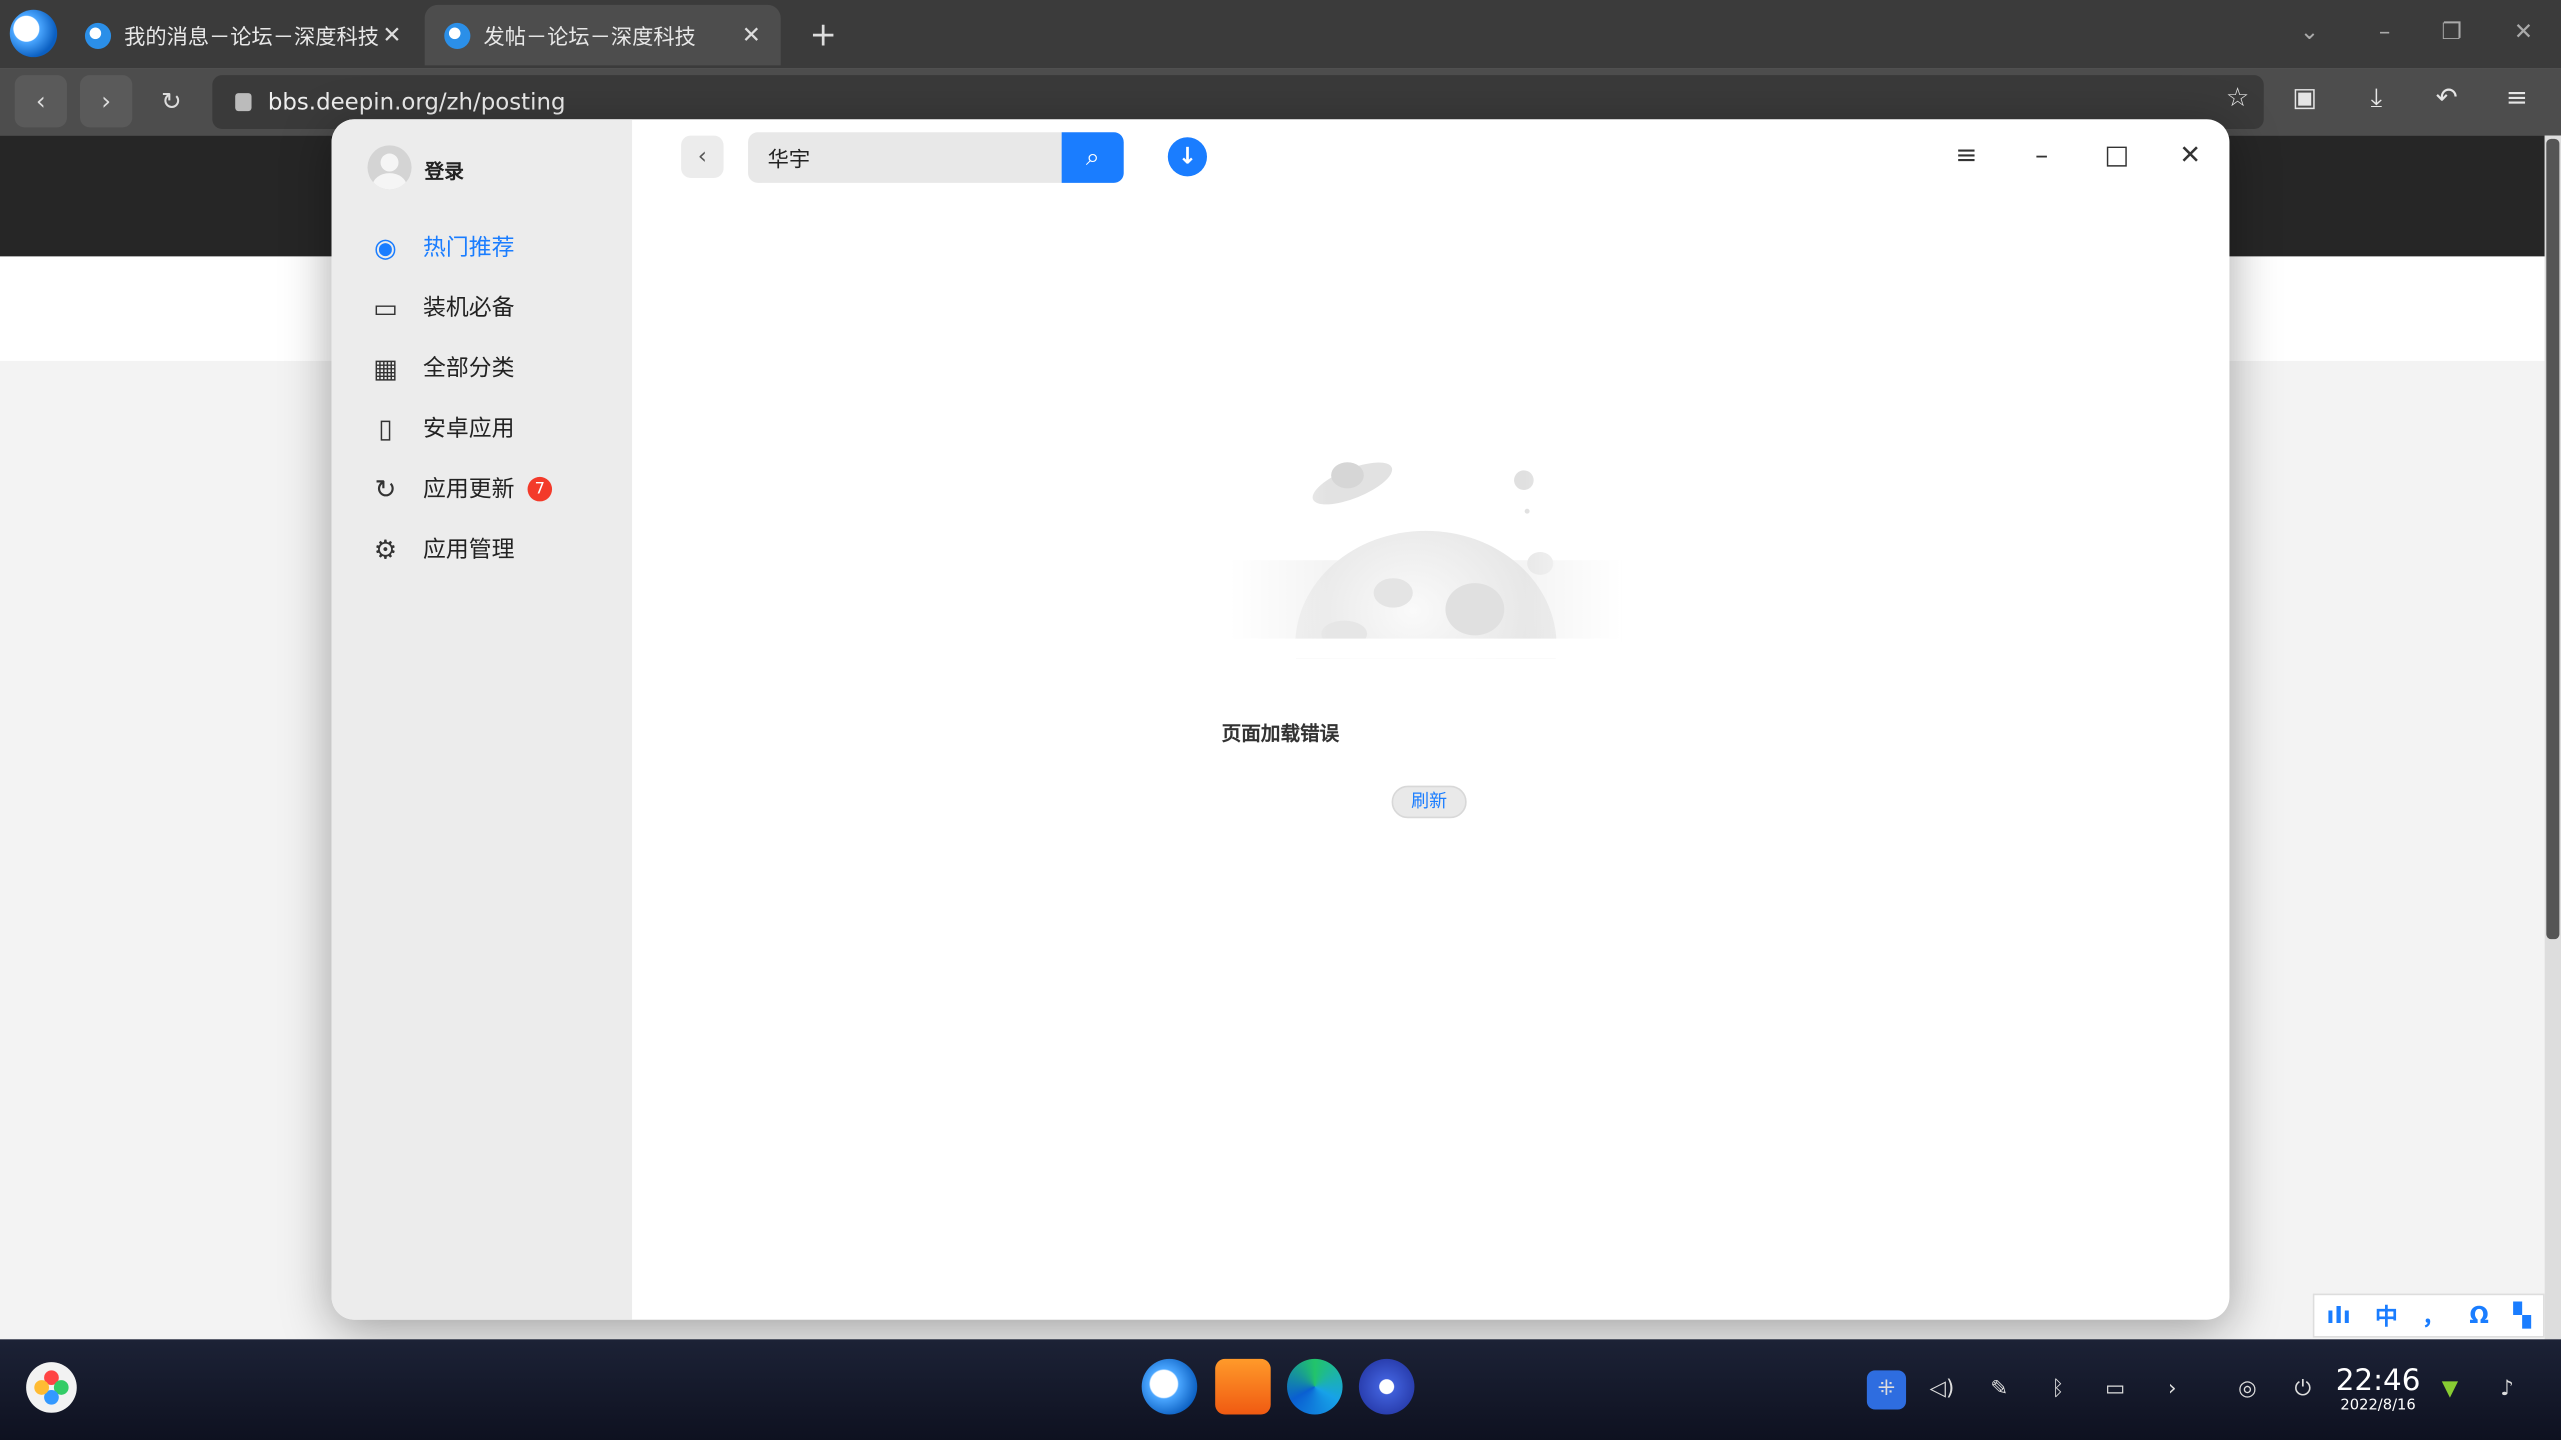 This screenshot has width=2561, height=1440. What do you see at coordinates (1243, 1386) in the screenshot?
I see `app-store-dock-icon` at bounding box center [1243, 1386].